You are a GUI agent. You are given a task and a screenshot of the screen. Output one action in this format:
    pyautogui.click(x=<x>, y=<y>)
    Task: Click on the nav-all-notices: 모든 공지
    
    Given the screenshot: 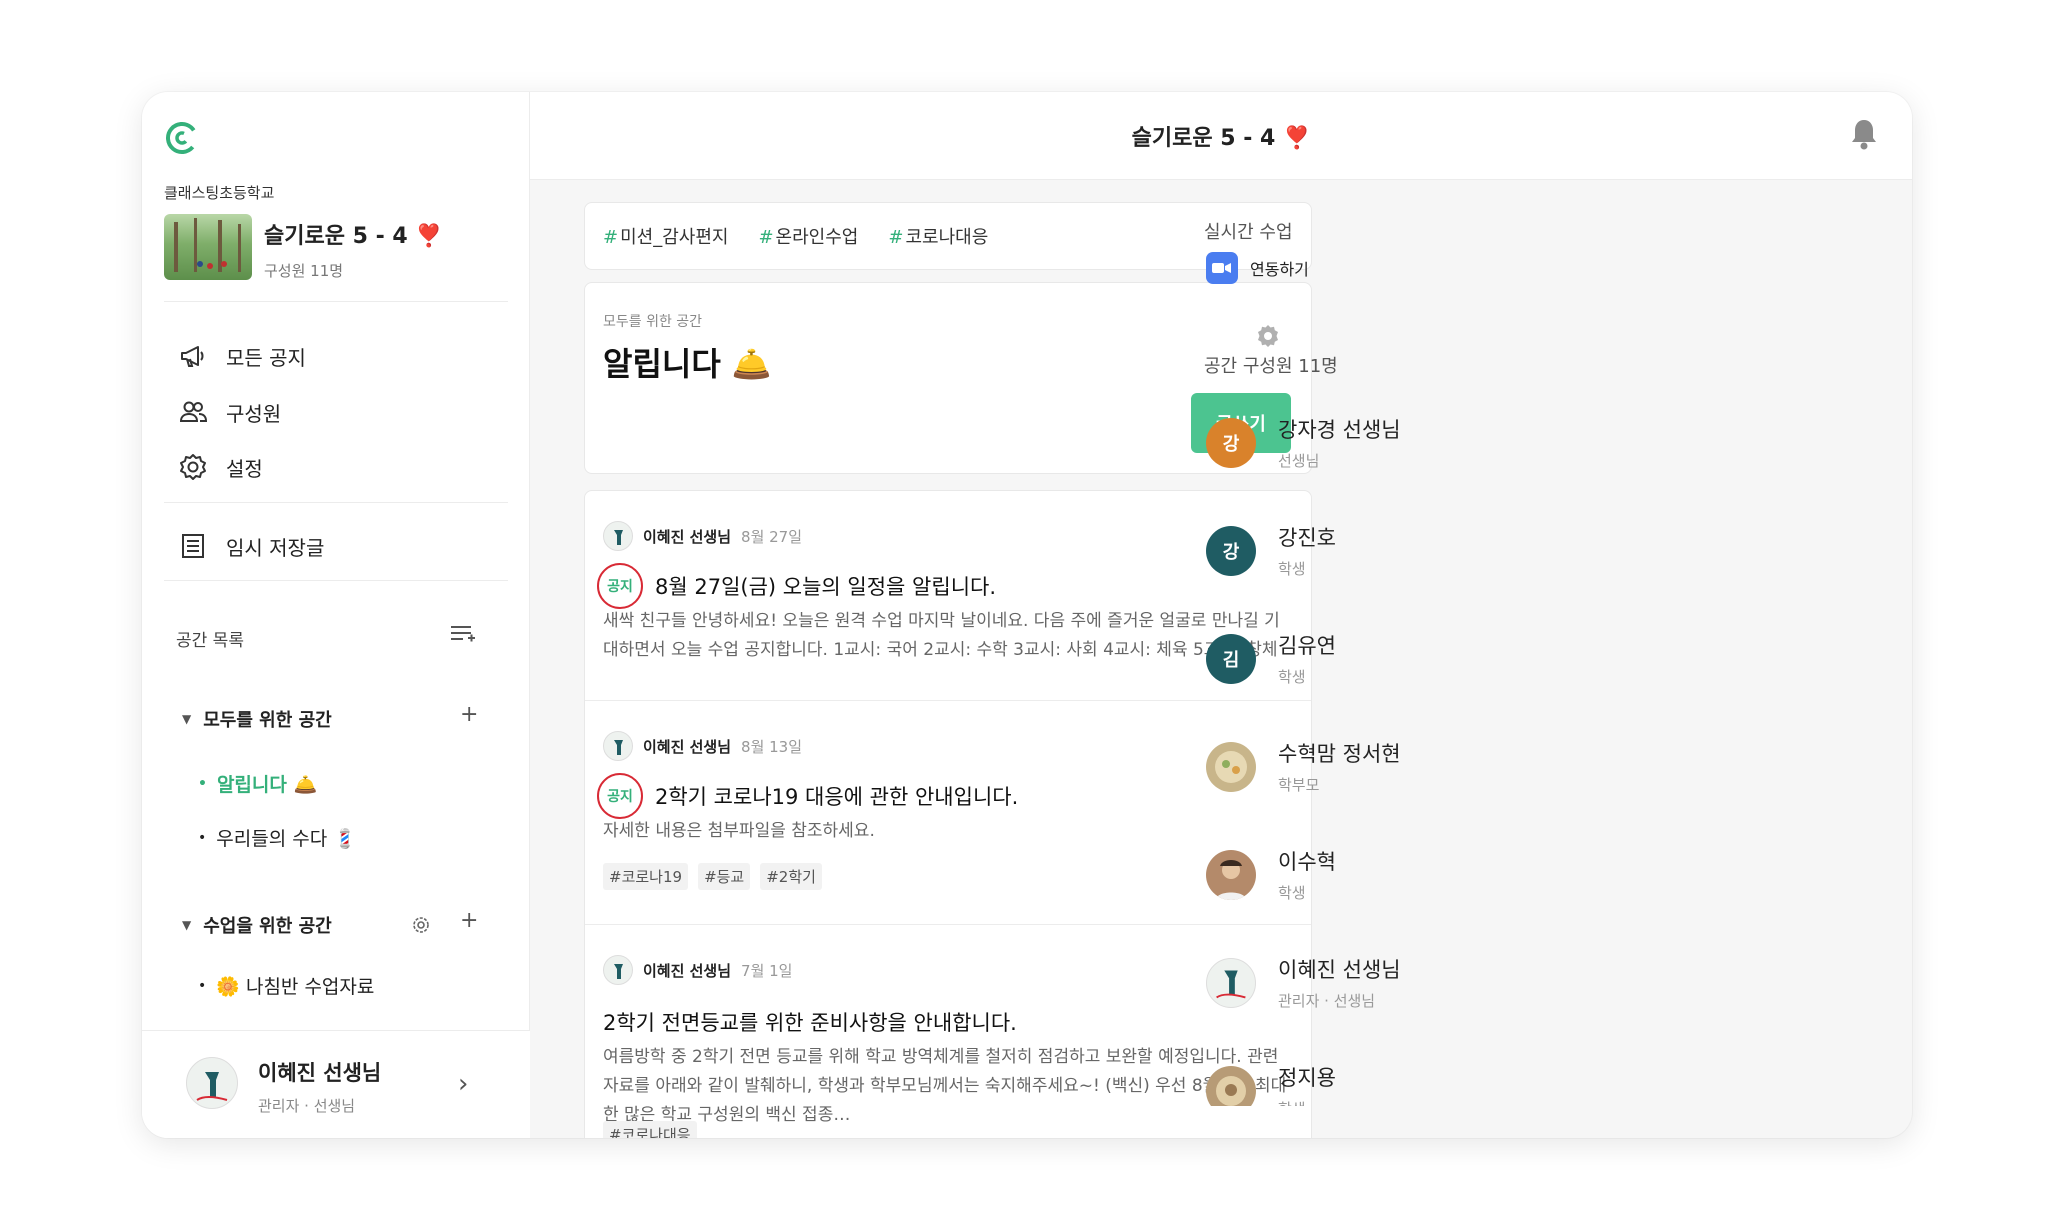 What is the action you would take?
    pyautogui.click(x=242, y=356)
    